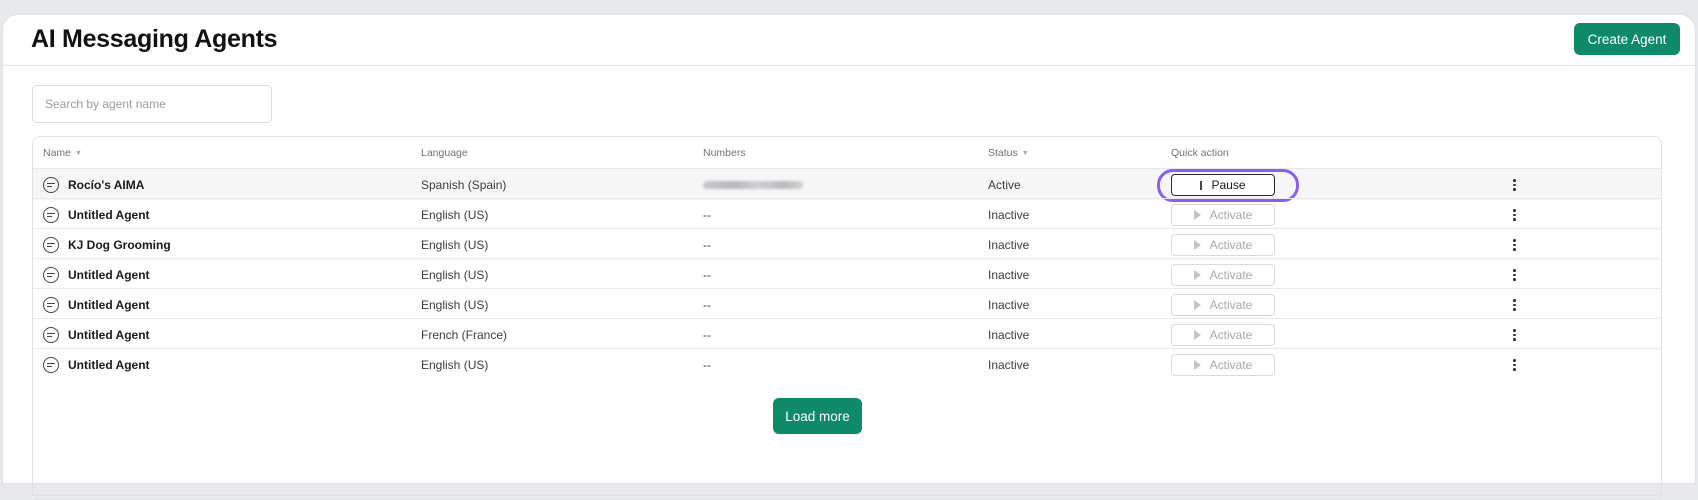 Image resolution: width=1698 pixels, height=500 pixels. I want to click on agent-language: Spanish (Spain), so click(464, 185).